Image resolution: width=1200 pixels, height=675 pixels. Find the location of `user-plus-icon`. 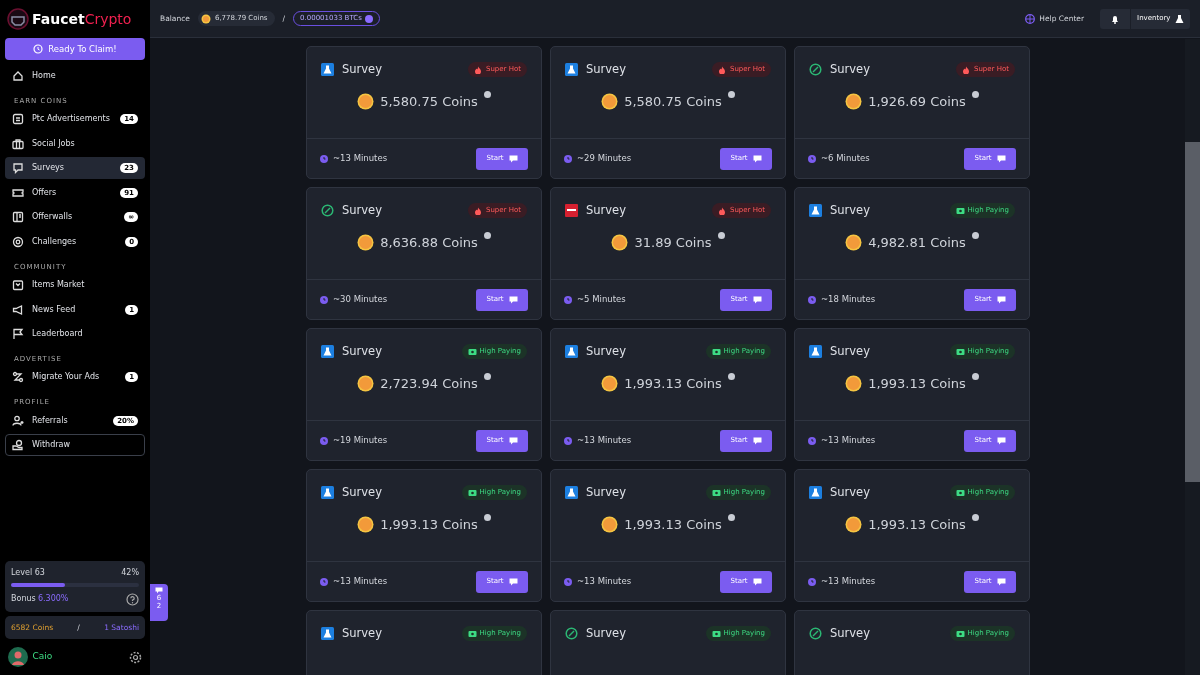

user-plus-icon is located at coordinates (18, 420).